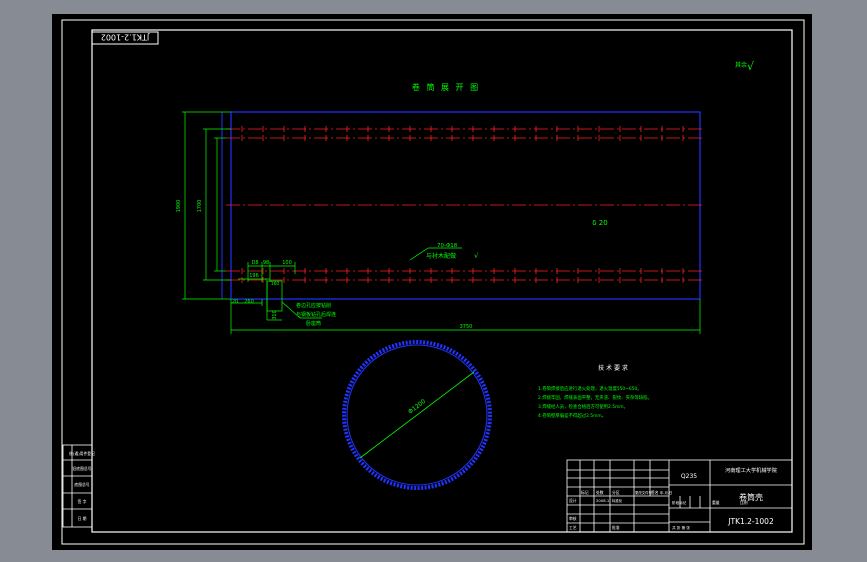  I want to click on hole-note-1: 卷边孔应按钻削, so click(313, 305).